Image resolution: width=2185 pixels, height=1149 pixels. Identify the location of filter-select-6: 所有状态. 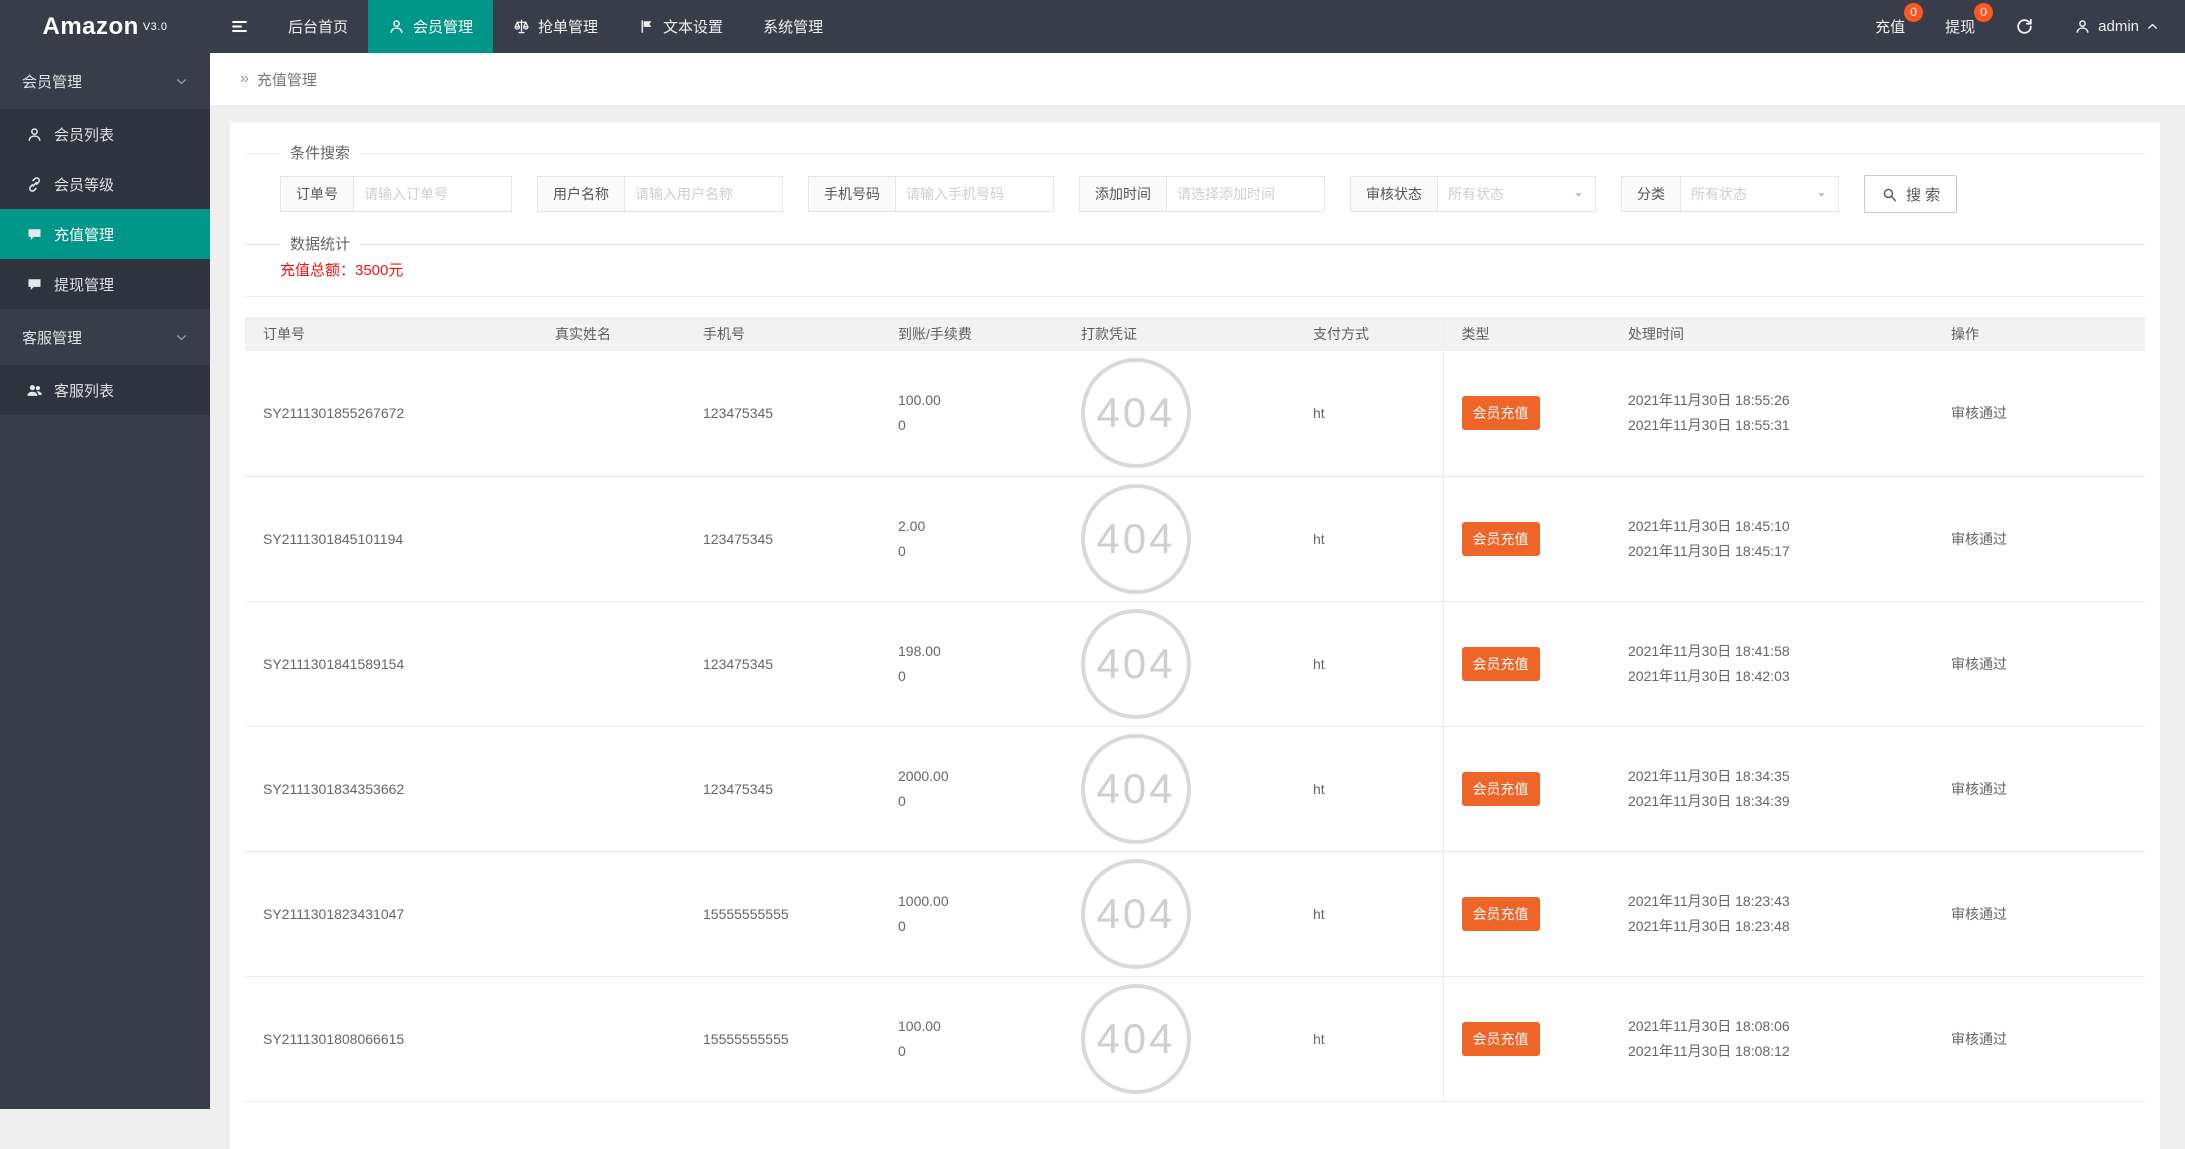
(1760, 194).